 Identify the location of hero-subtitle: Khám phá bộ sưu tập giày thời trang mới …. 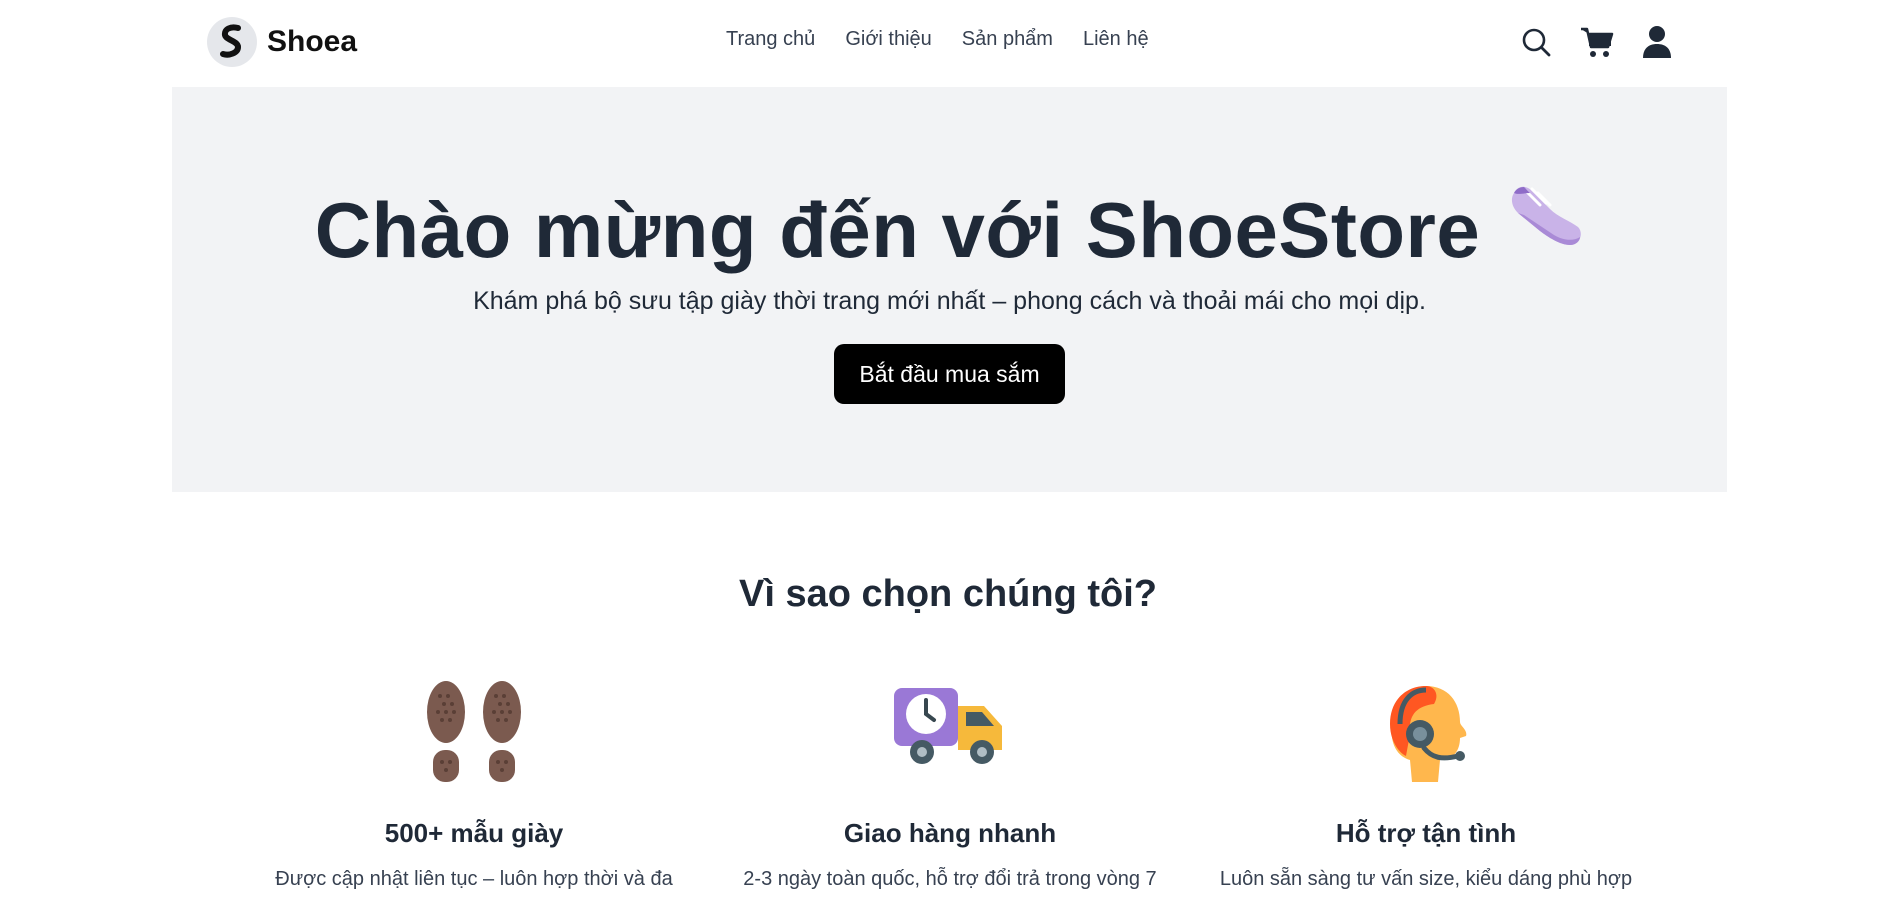
(949, 301).